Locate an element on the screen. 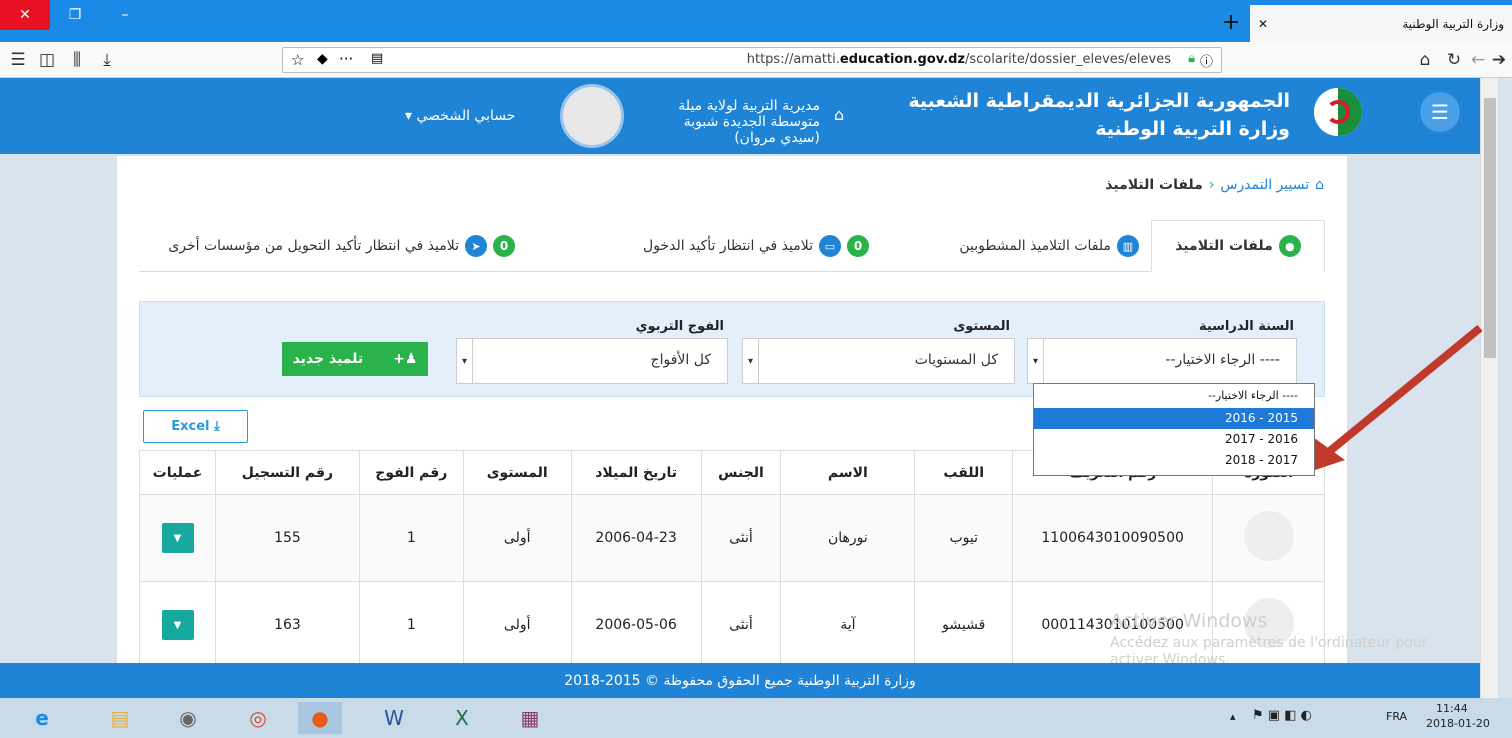 This screenshot has height=738, width=1512. col-level: المستوى is located at coordinates (517, 472).